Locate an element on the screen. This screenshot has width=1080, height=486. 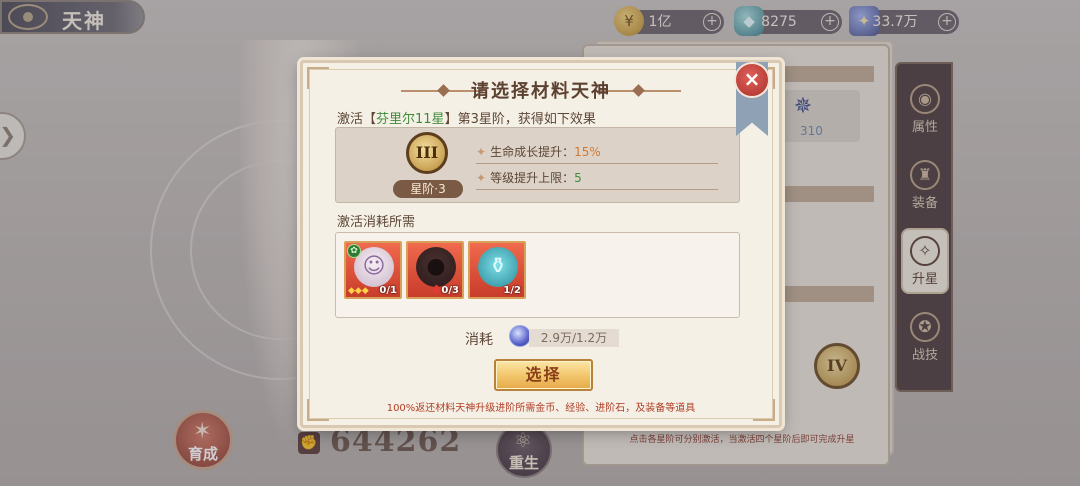
material-slot-character: ☺ ✿ ◆◆◆ 0/1 is located at coordinates (373, 270).